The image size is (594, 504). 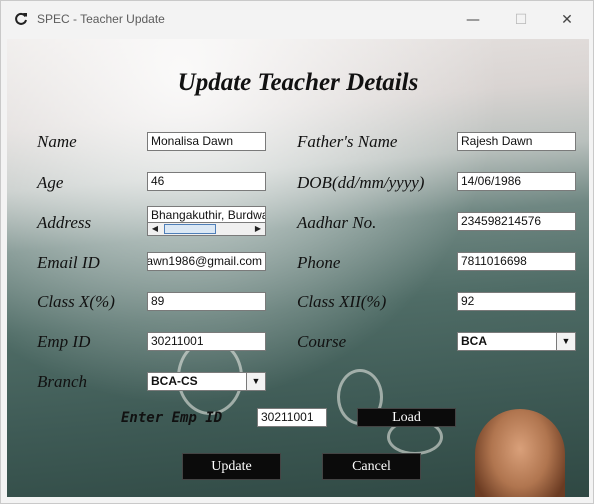 I want to click on name-label: Name, so click(x=57, y=141).